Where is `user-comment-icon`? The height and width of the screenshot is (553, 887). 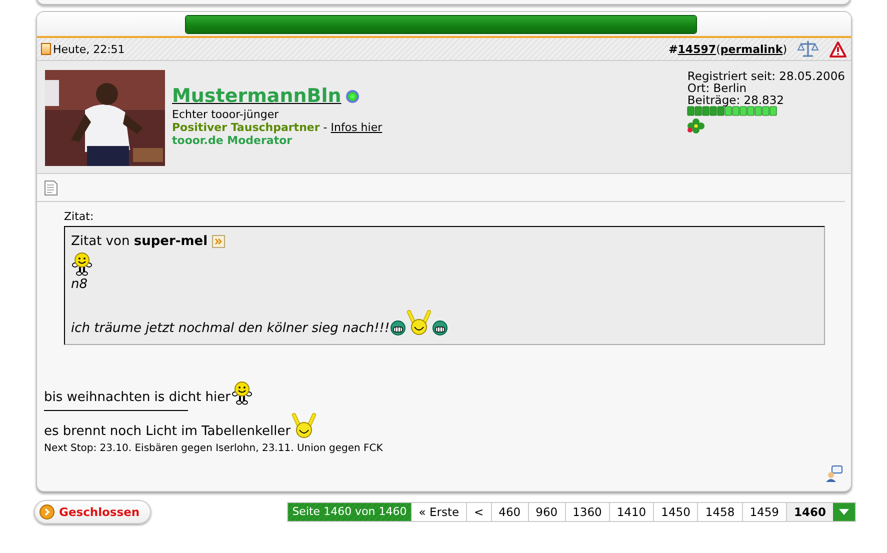
user-comment-icon is located at coordinates (834, 474).